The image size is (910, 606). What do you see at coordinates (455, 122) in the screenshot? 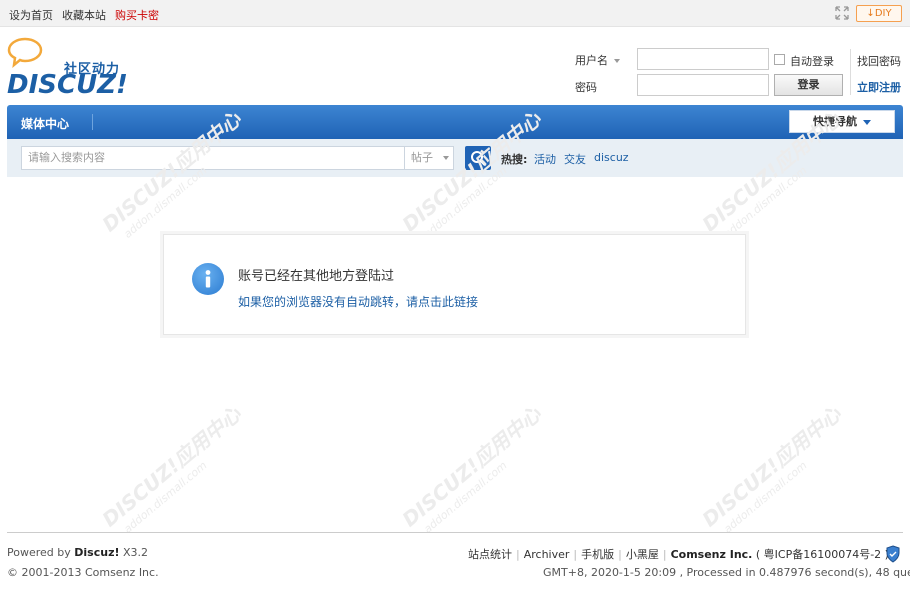
I see `main-nav: 媒体中心 快捷导航` at bounding box center [455, 122].